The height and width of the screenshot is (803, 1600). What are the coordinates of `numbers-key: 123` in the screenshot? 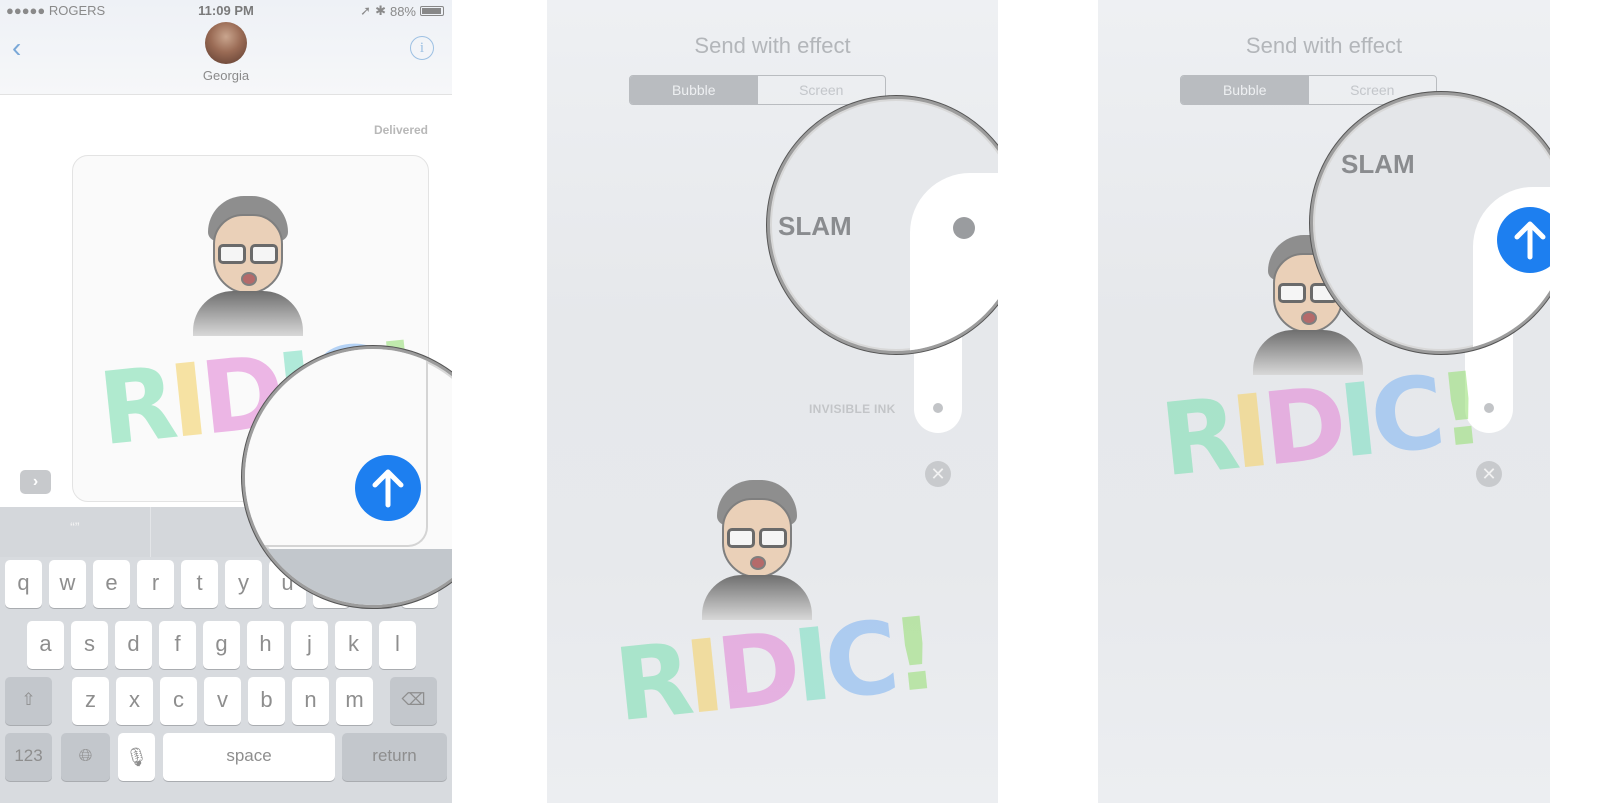 It's located at (28, 757).